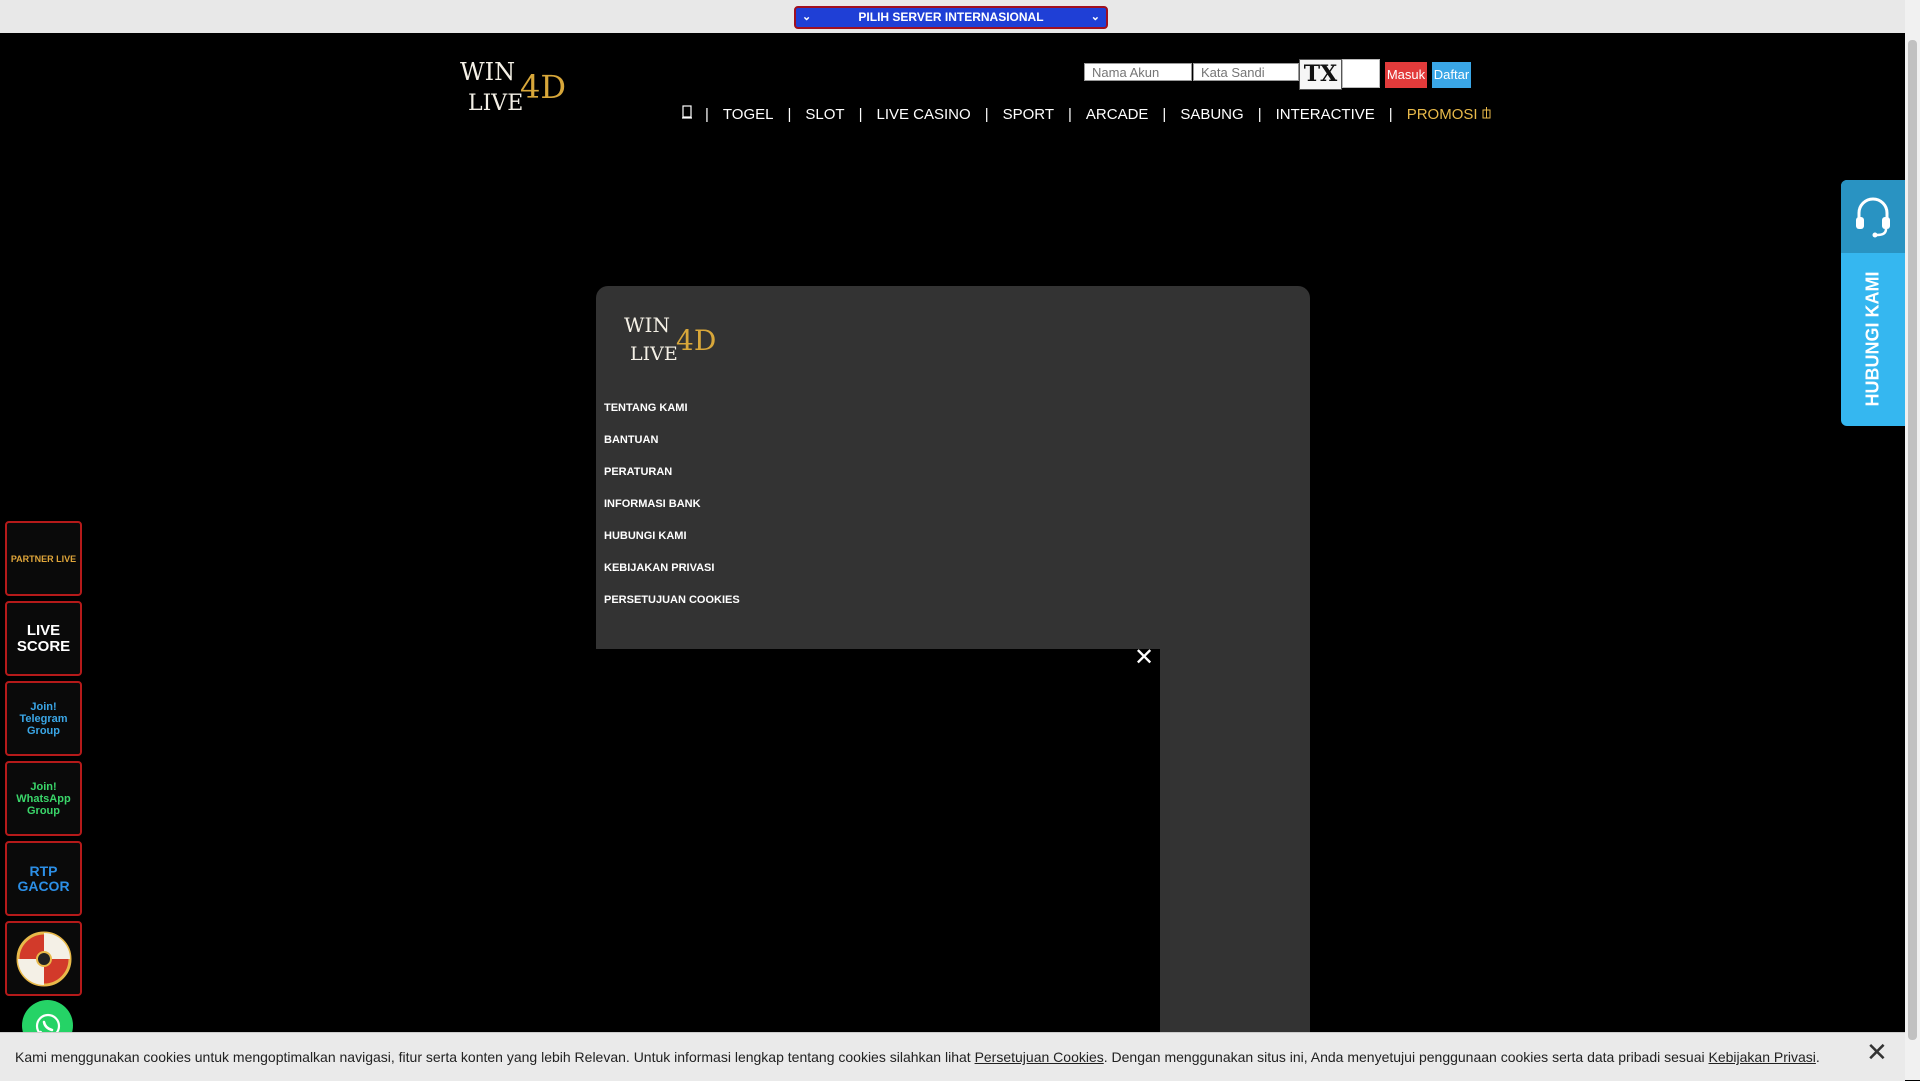  I want to click on scrollbar, so click(1912, 540).